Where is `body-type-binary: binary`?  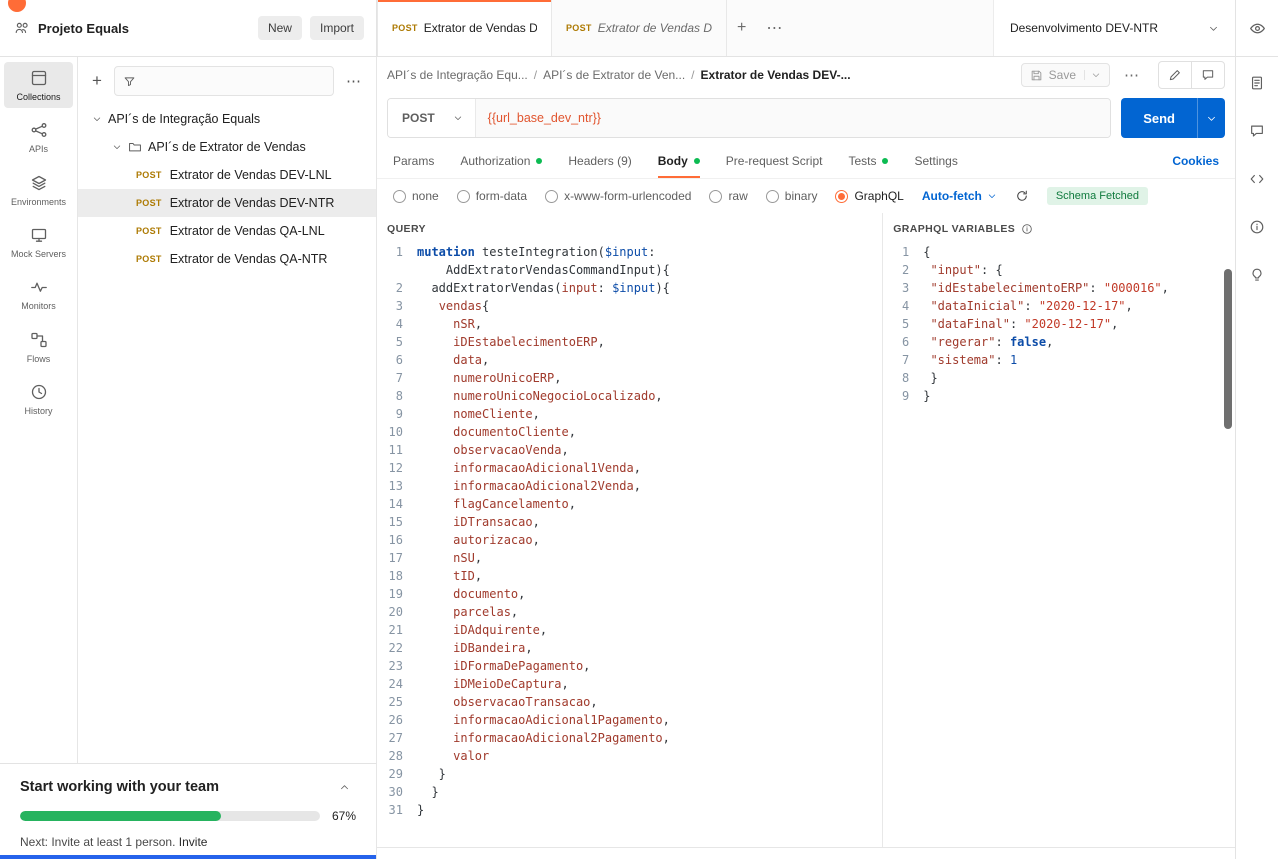
body-type-binary: binary is located at coordinates (791, 196).